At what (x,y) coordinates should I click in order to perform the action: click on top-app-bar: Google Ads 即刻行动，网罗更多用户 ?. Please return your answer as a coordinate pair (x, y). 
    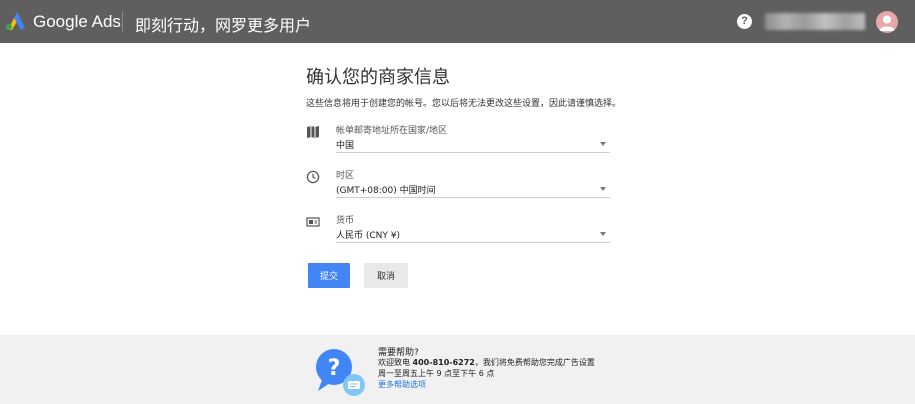
    Looking at the image, I should click on (457, 21).